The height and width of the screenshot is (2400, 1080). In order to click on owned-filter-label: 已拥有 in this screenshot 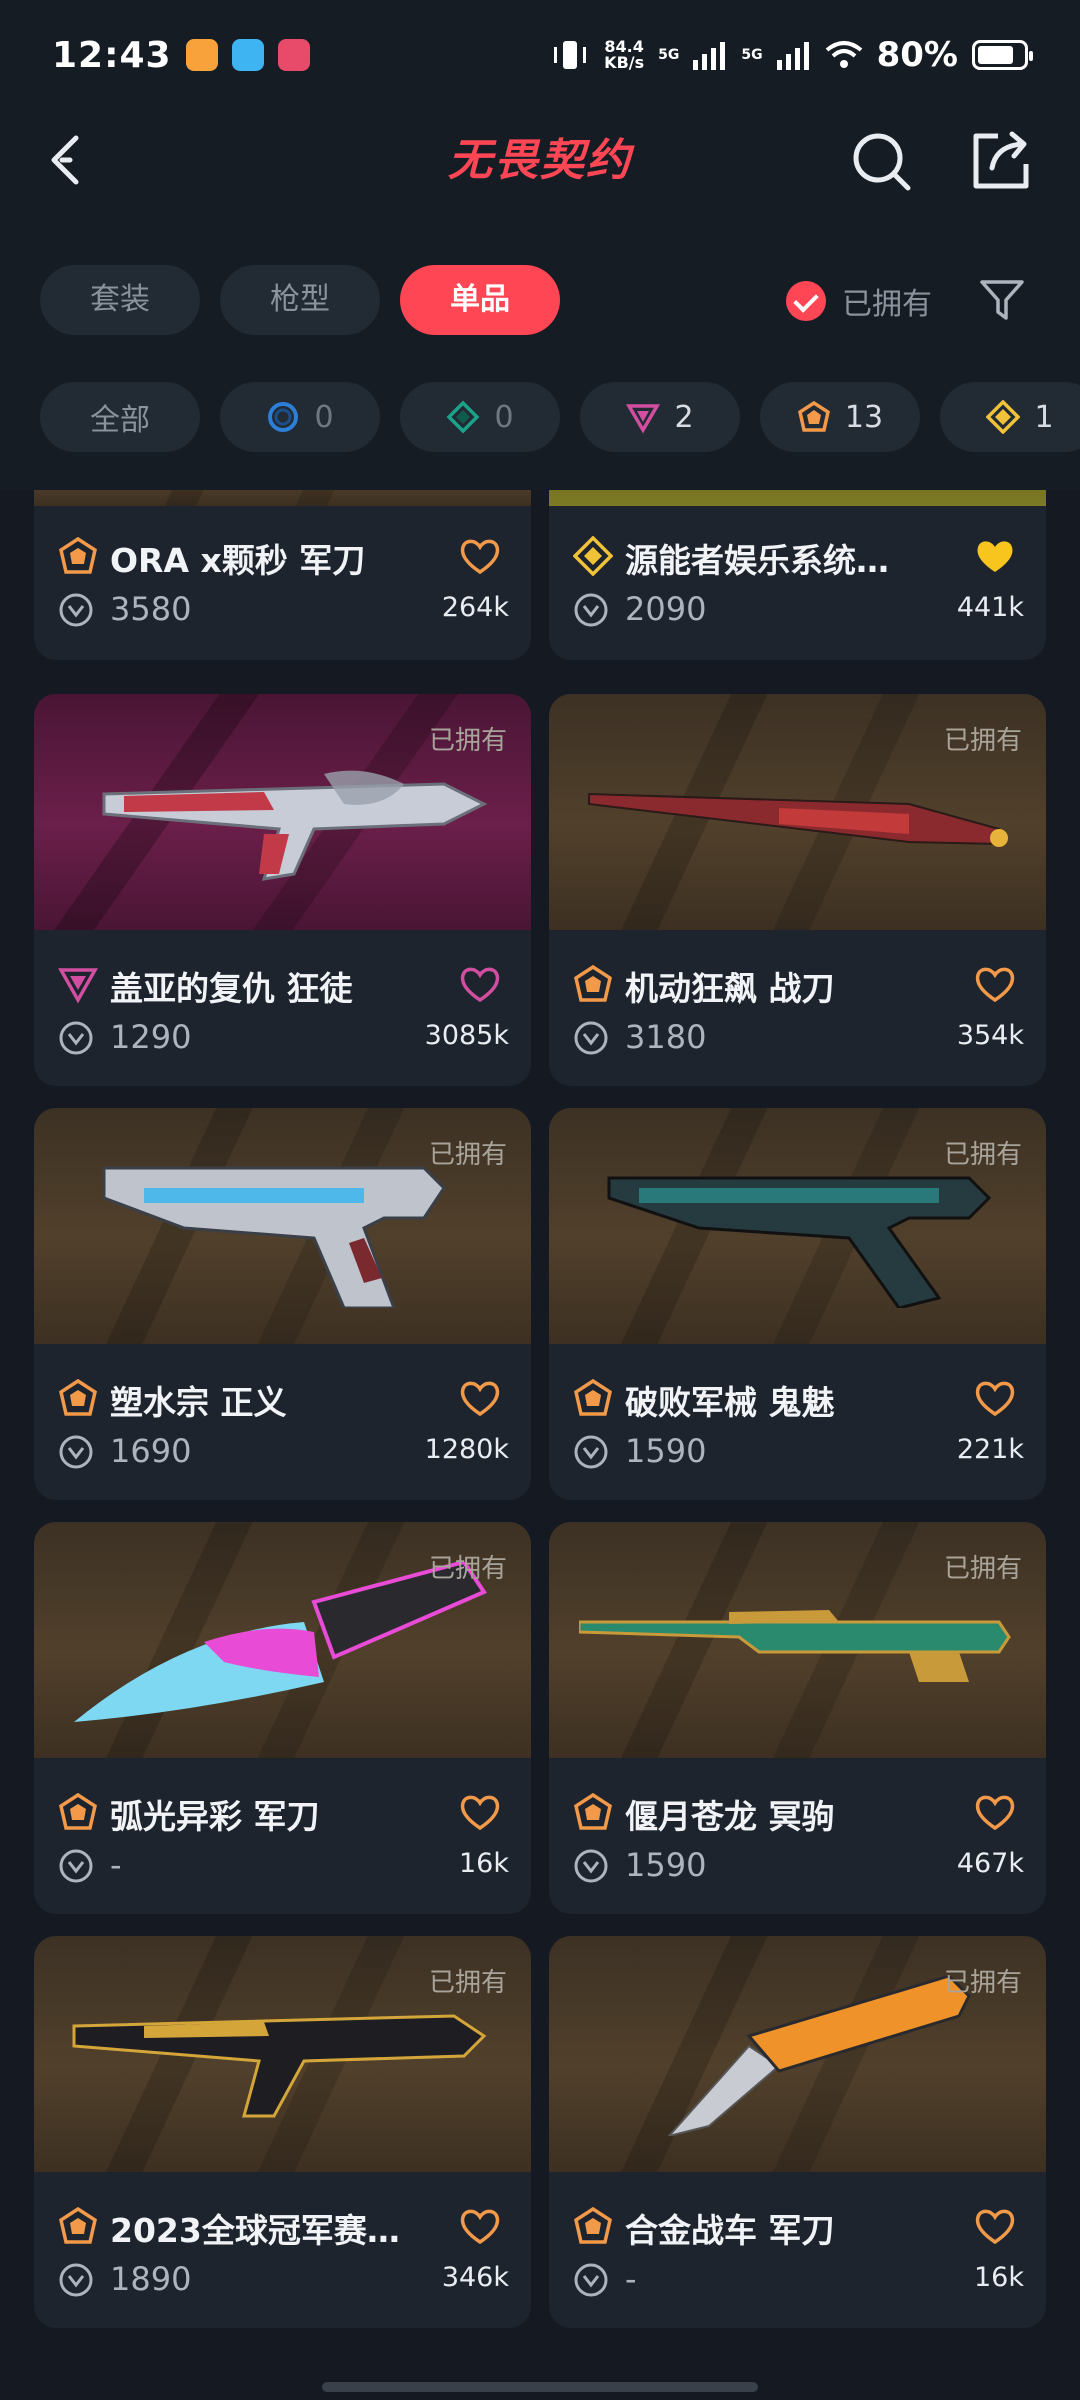, I will do `click(887, 304)`.